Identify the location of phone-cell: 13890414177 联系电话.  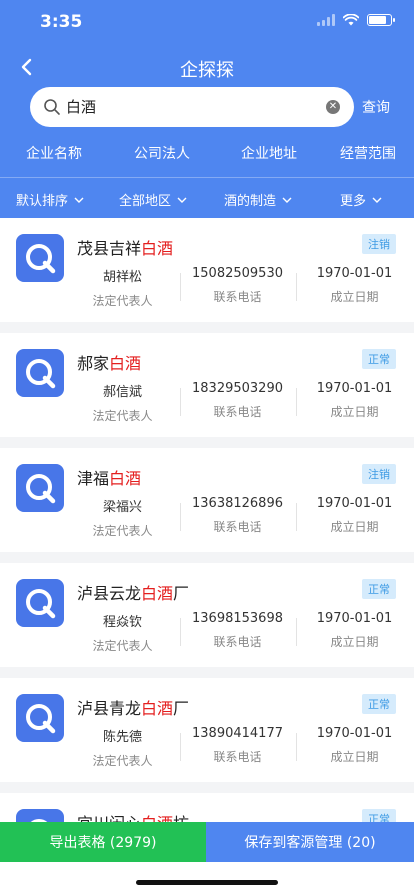
(237, 745).